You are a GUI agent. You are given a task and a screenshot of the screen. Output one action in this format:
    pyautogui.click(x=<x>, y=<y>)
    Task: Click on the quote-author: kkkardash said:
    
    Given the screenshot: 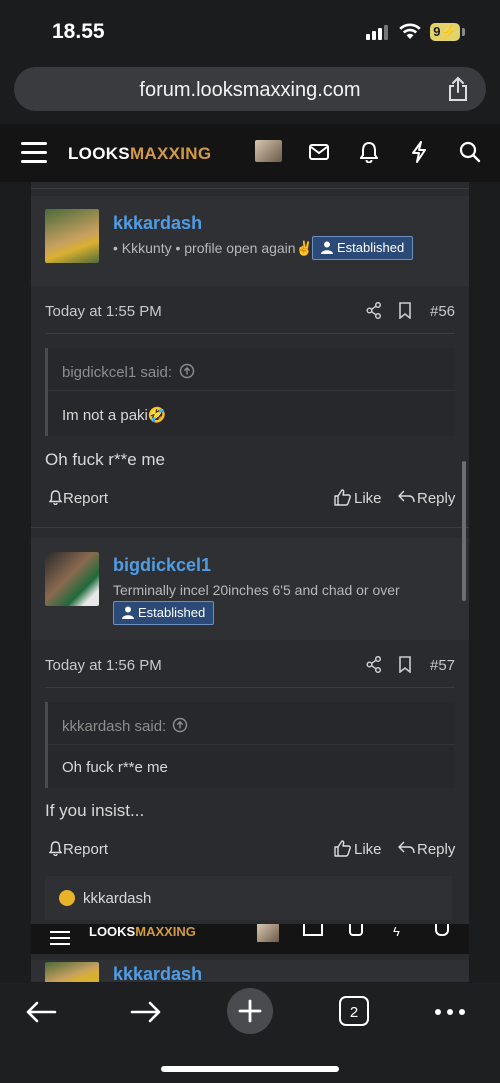 What is the action you would take?
    pyautogui.click(x=114, y=726)
    